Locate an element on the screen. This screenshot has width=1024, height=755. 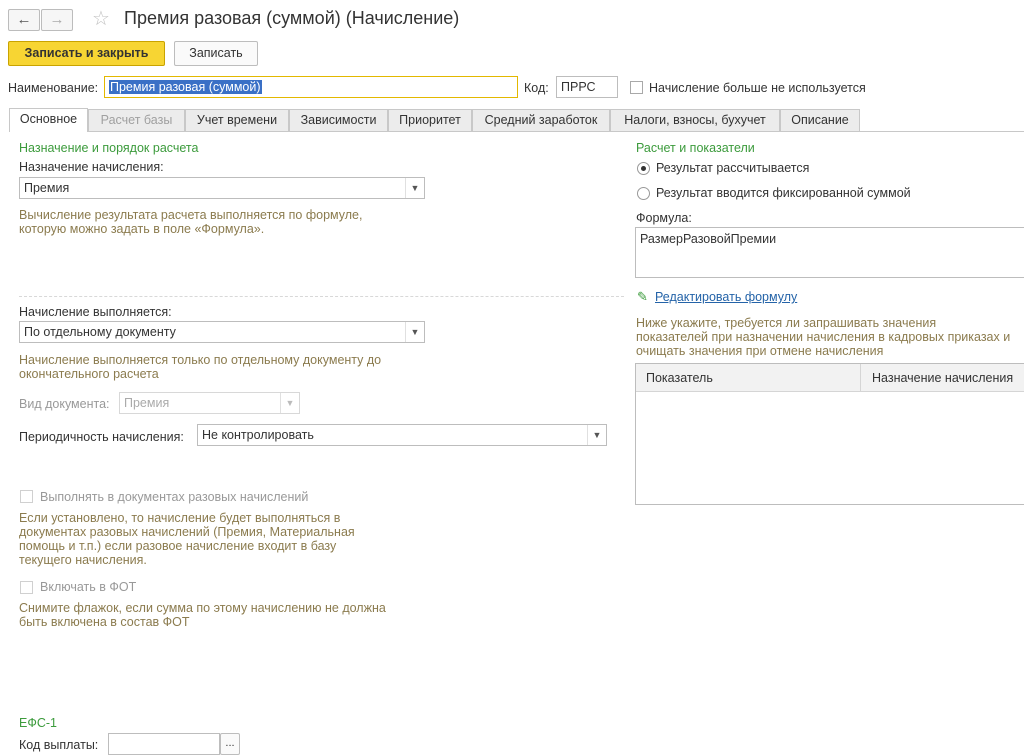
tab-description: Описание is located at coordinates (820, 120).